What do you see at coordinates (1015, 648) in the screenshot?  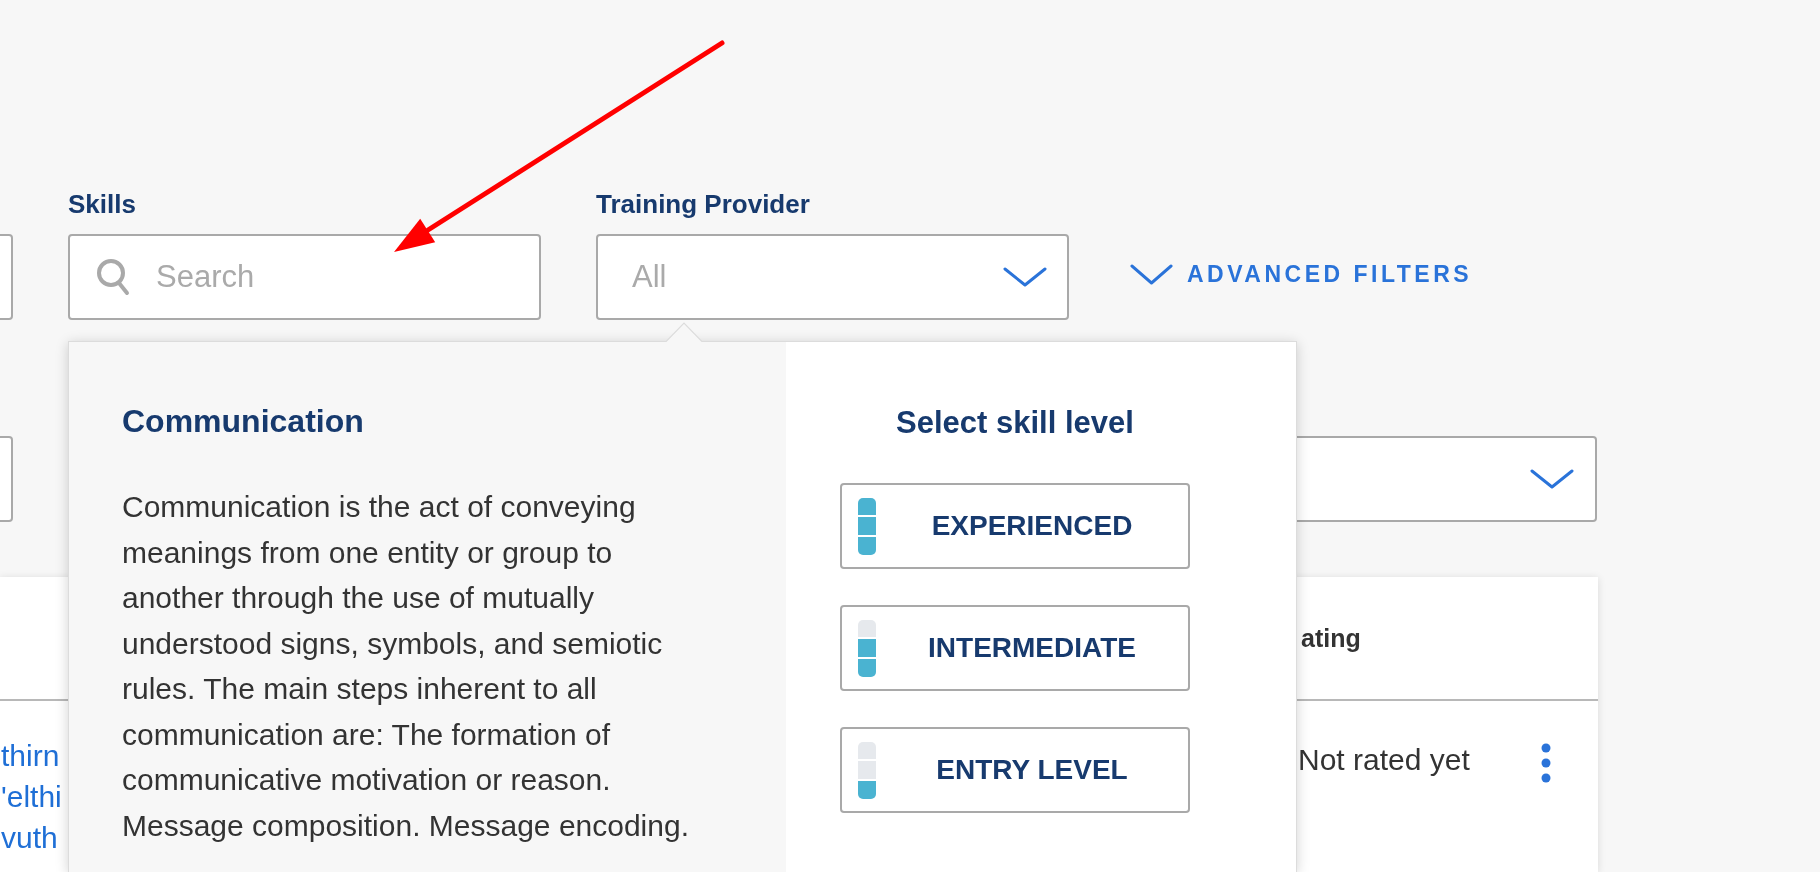 I see `skill-level-button: INTERMEDIATE` at bounding box center [1015, 648].